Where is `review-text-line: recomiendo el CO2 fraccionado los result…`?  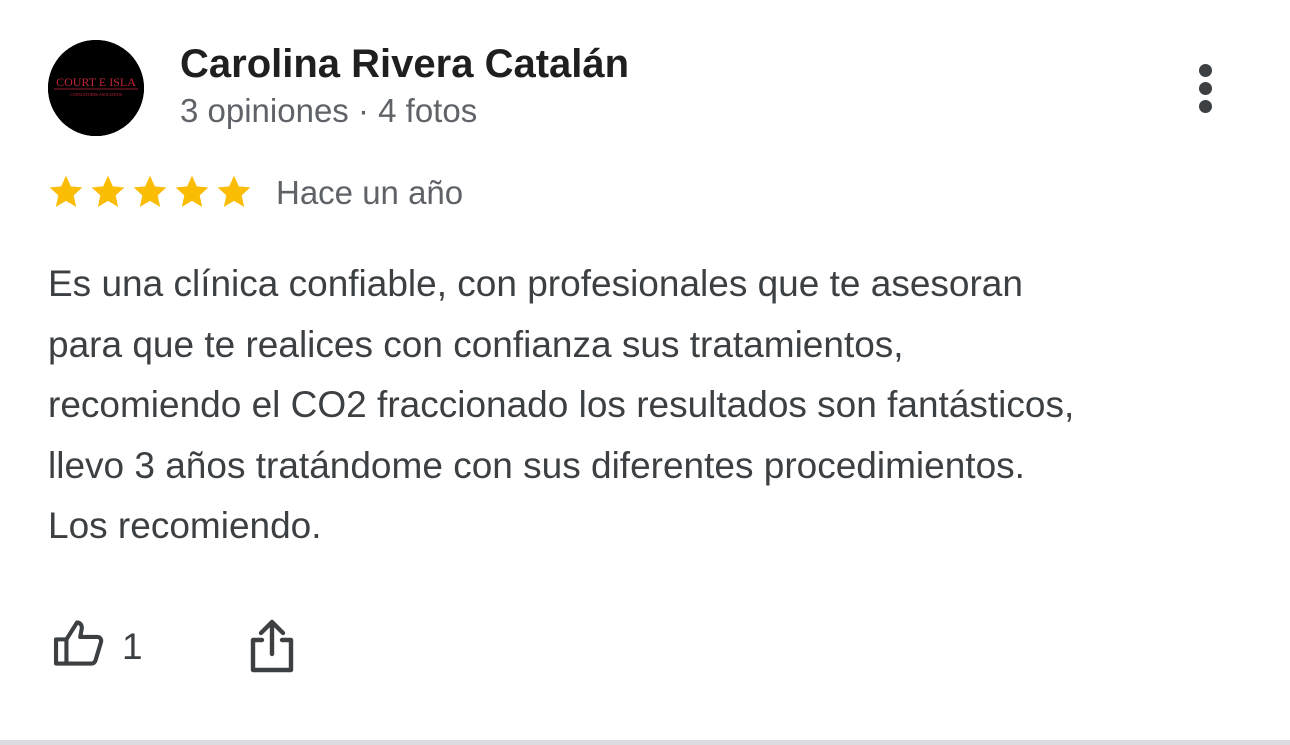
review-text-line: recomiendo el CO2 fraccionado los result… is located at coordinates (561, 404).